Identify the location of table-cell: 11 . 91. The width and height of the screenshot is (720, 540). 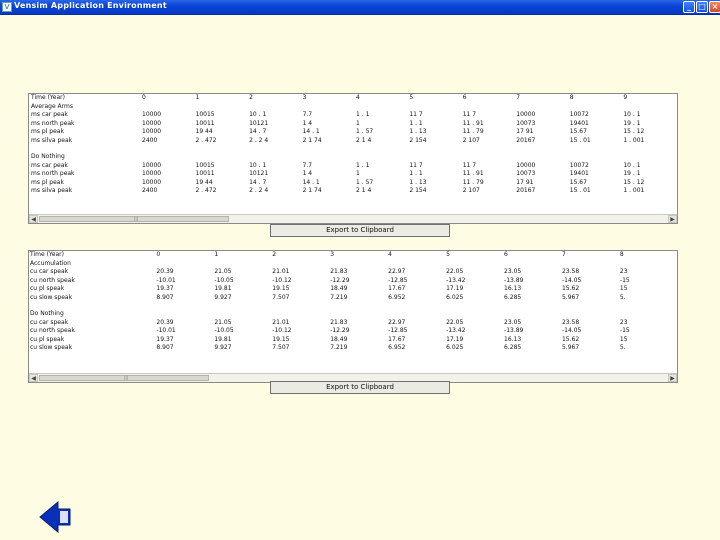
(473, 123).